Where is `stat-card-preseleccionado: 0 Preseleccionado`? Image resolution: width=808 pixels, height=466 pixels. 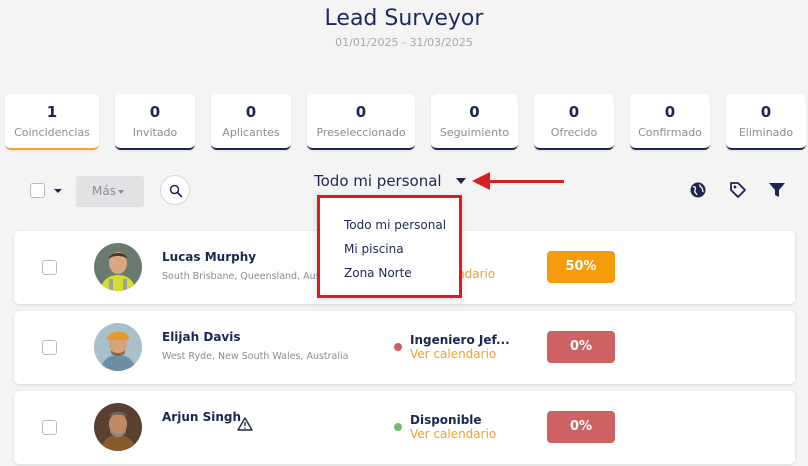
stat-card-preseleccionado: 0 Preseleccionado is located at coordinates (361, 122).